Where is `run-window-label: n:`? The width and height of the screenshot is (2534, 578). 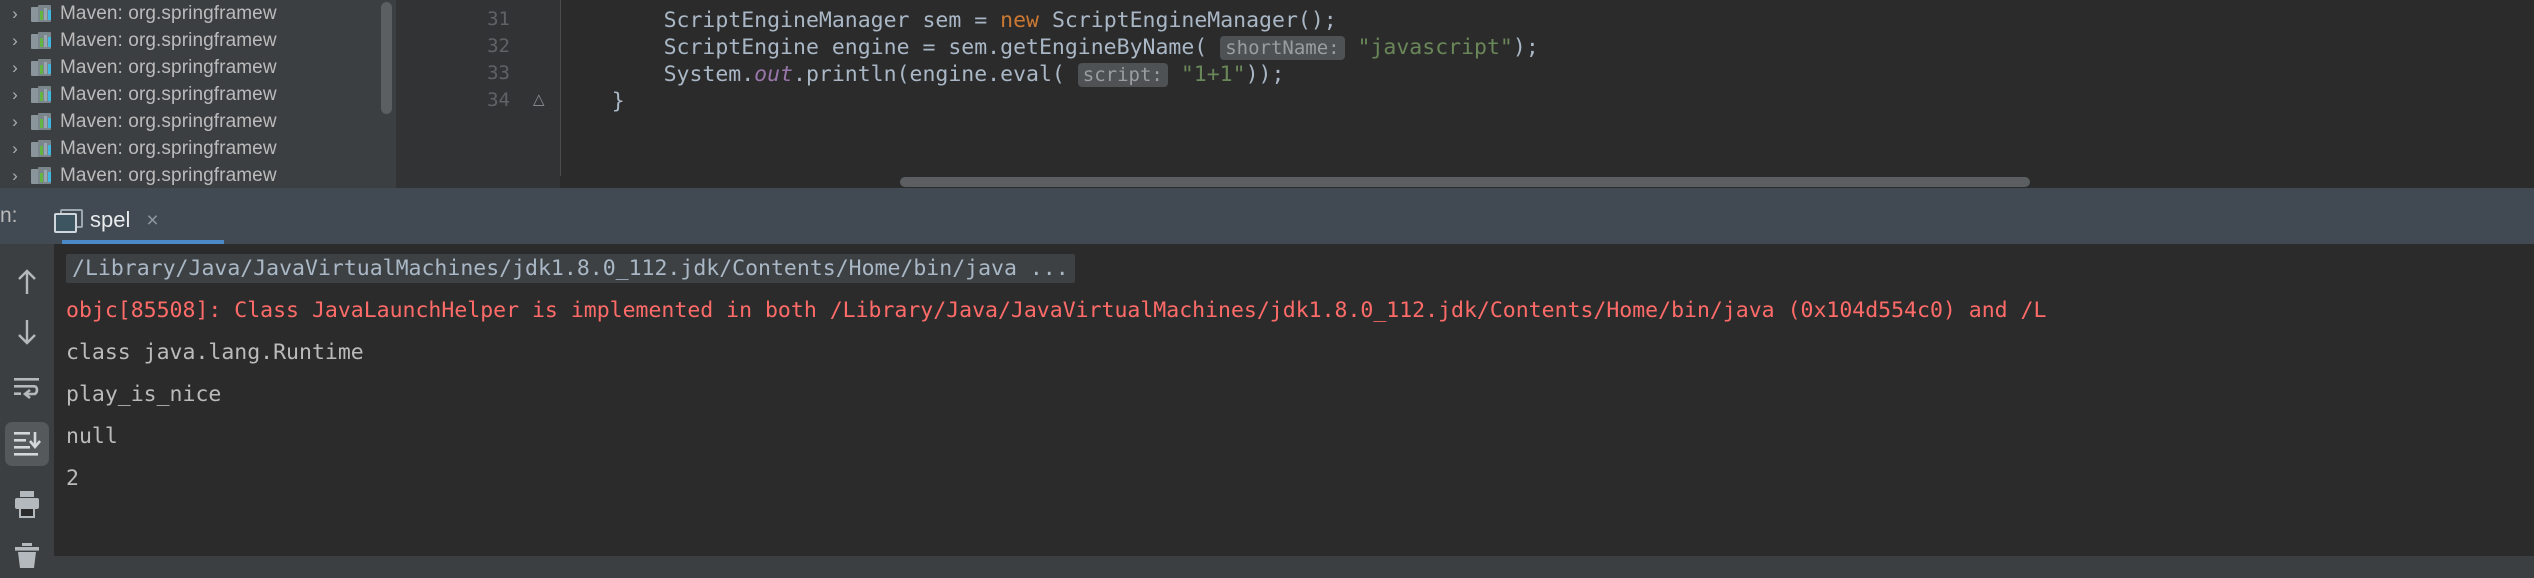
run-window-label: n: is located at coordinates (9, 215).